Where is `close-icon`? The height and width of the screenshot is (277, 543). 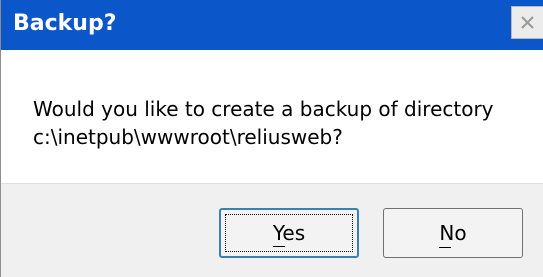
close-icon is located at coordinates (527, 22).